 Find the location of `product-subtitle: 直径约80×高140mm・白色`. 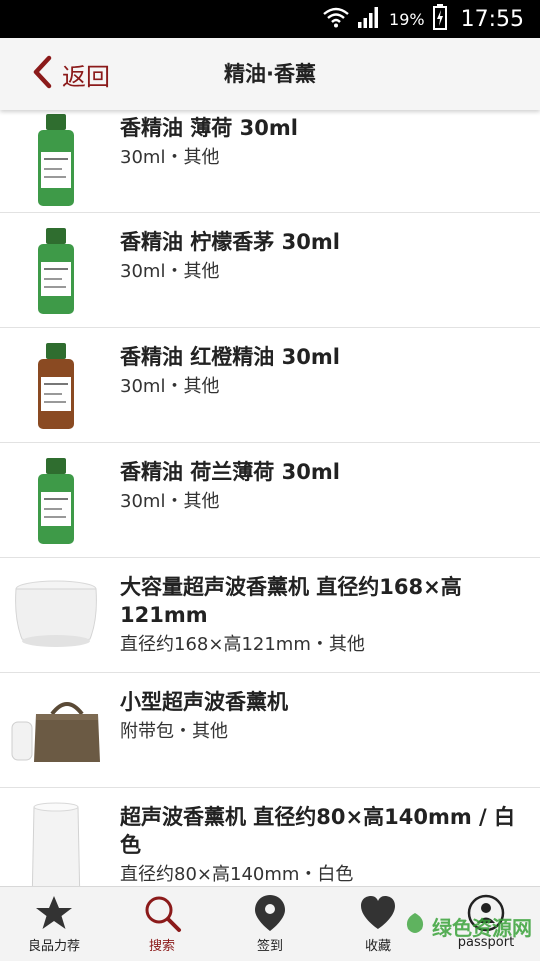

product-subtitle: 直径约80×高140mm・白色 is located at coordinates (237, 874).